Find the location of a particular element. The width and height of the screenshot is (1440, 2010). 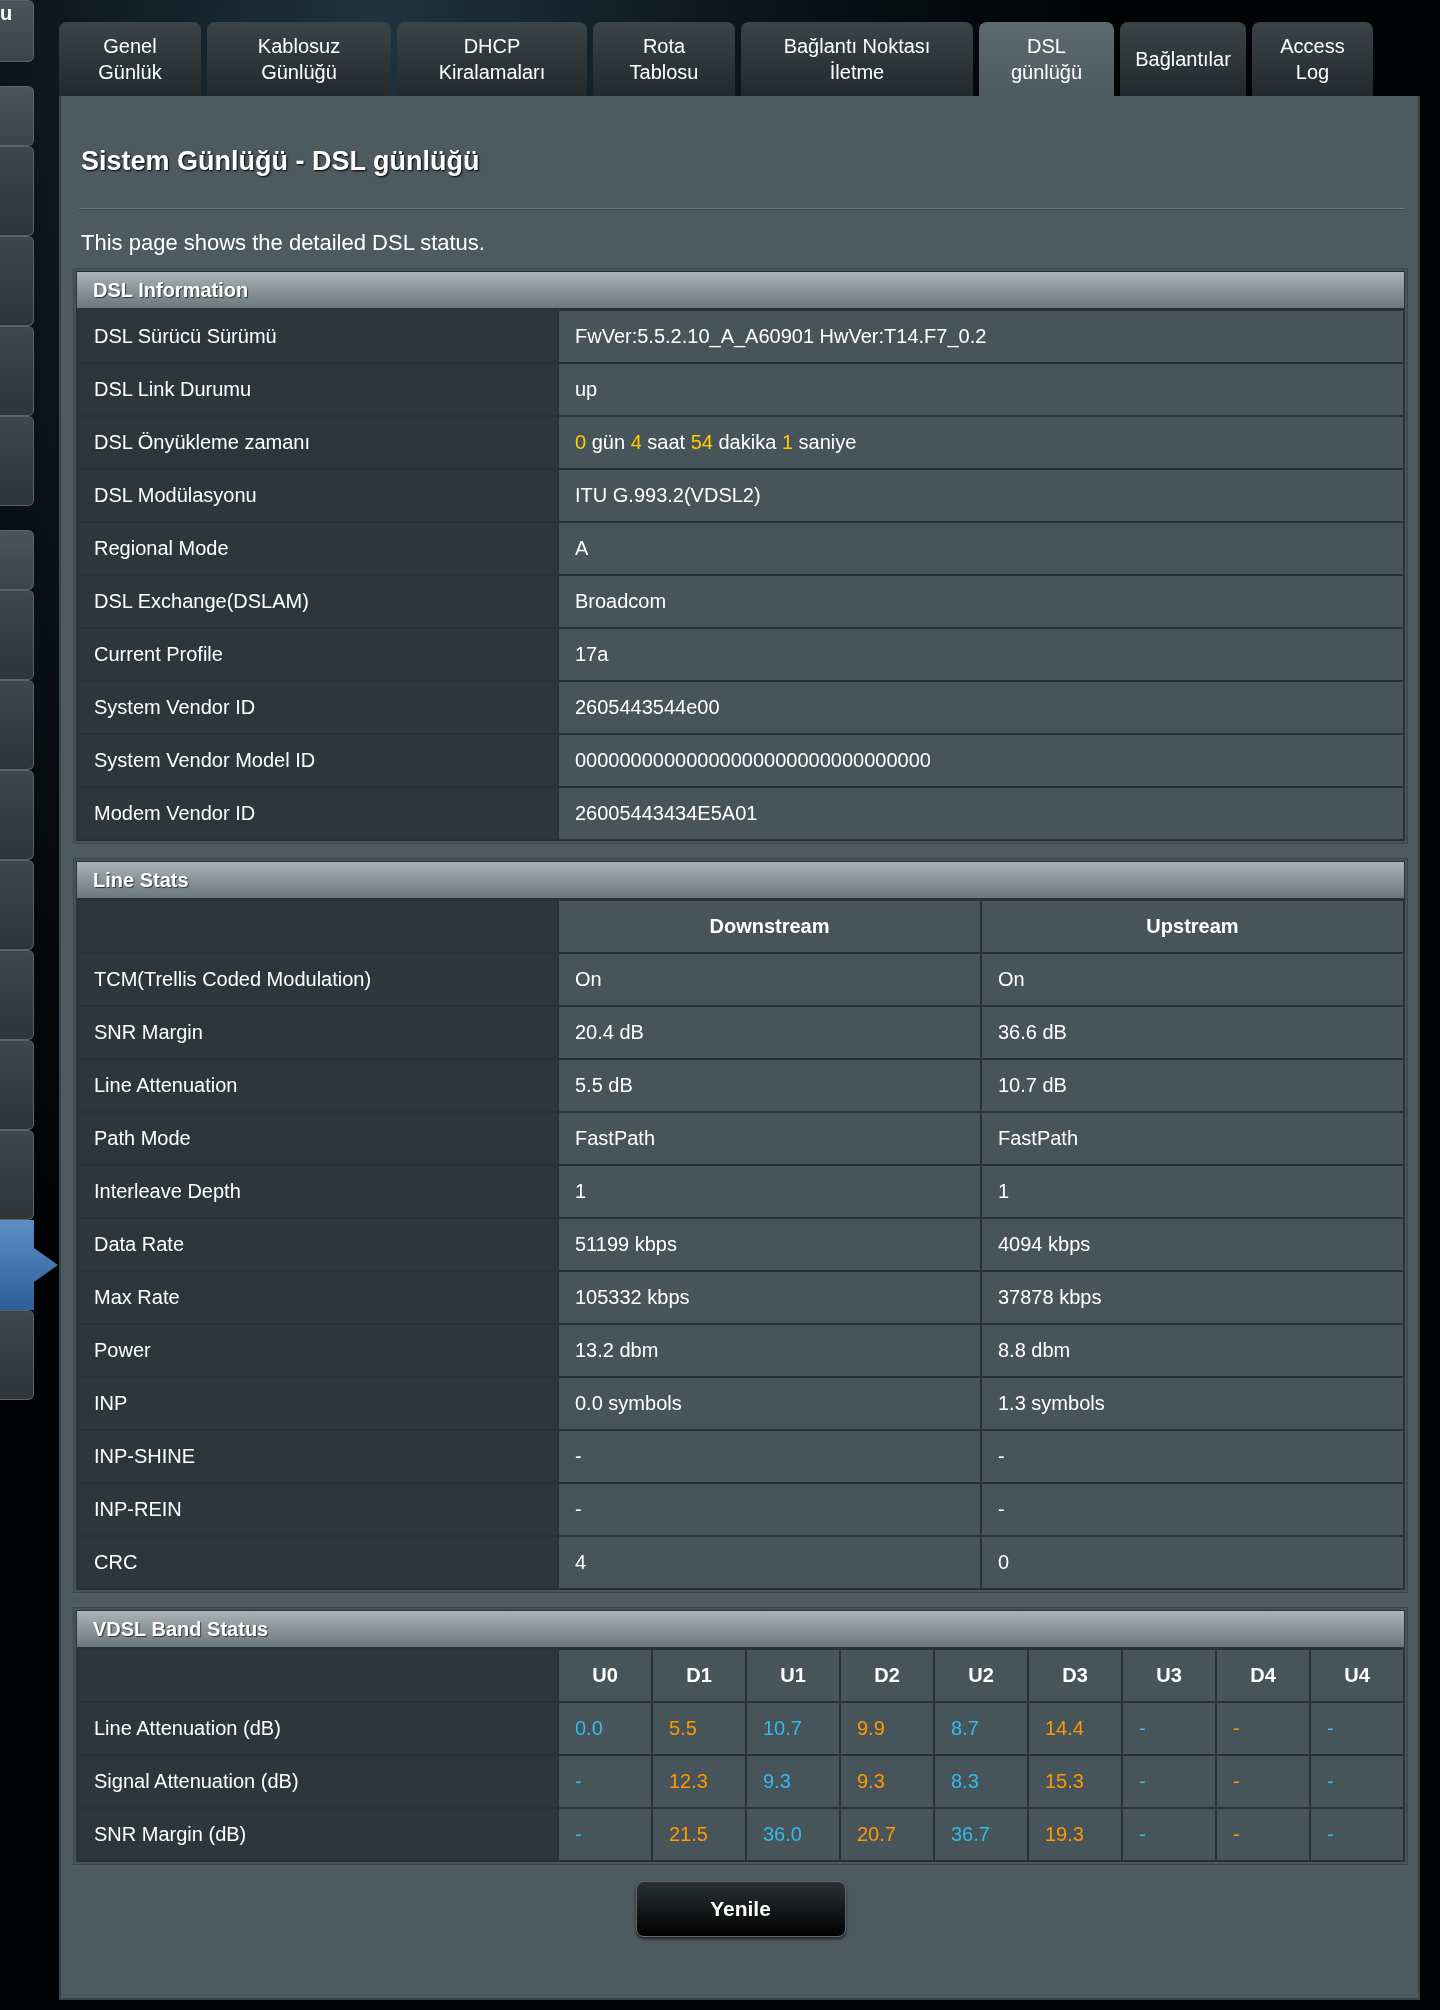

row-label: Path Mode is located at coordinates (317, 1138).